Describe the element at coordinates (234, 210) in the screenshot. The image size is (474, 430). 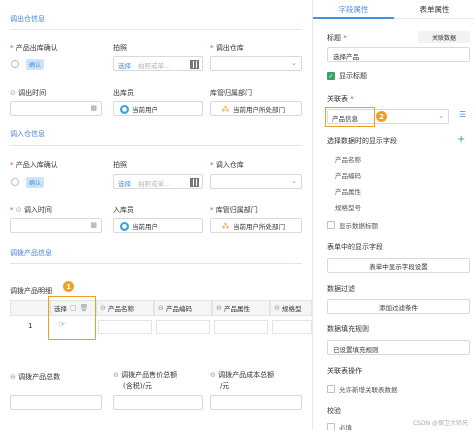
I see `in-dept-label: * 库管归属部门` at that location.